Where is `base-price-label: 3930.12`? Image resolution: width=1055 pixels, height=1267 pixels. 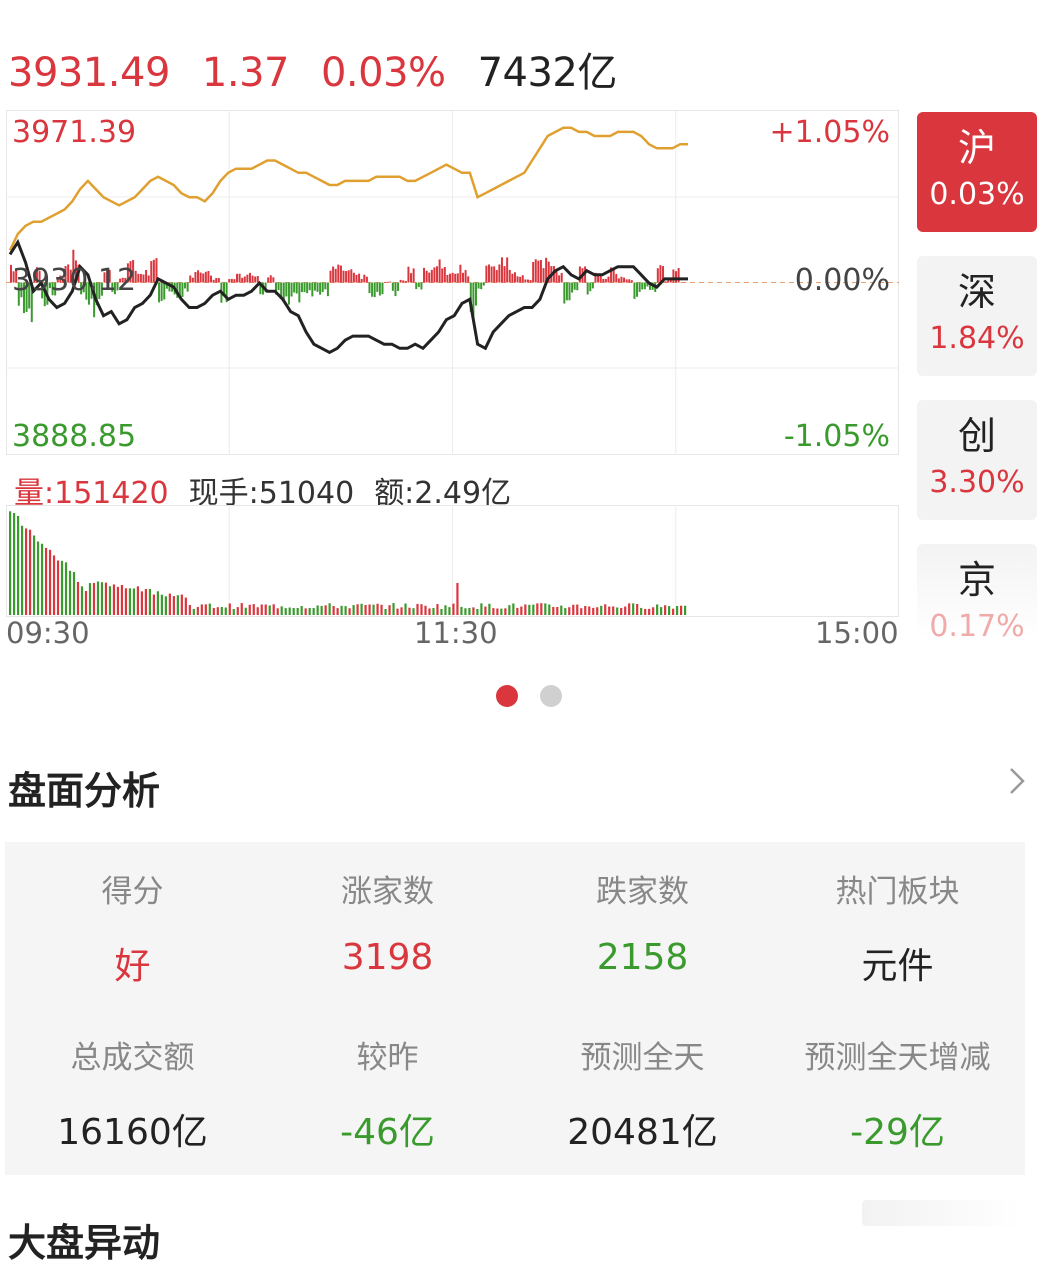
base-price-label: 3930.12 is located at coordinates (74, 280).